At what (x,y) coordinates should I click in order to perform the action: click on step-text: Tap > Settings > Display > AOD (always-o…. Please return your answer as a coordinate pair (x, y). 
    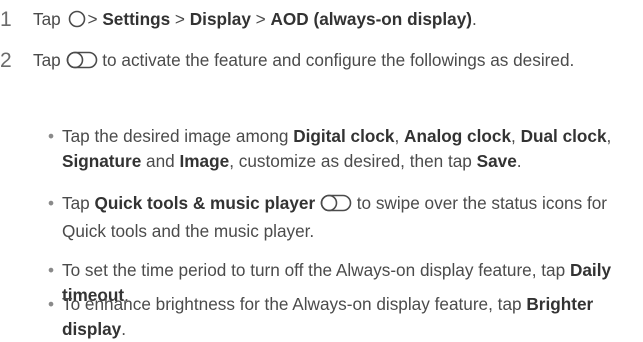
    Looking at the image, I should click on (338, 21).